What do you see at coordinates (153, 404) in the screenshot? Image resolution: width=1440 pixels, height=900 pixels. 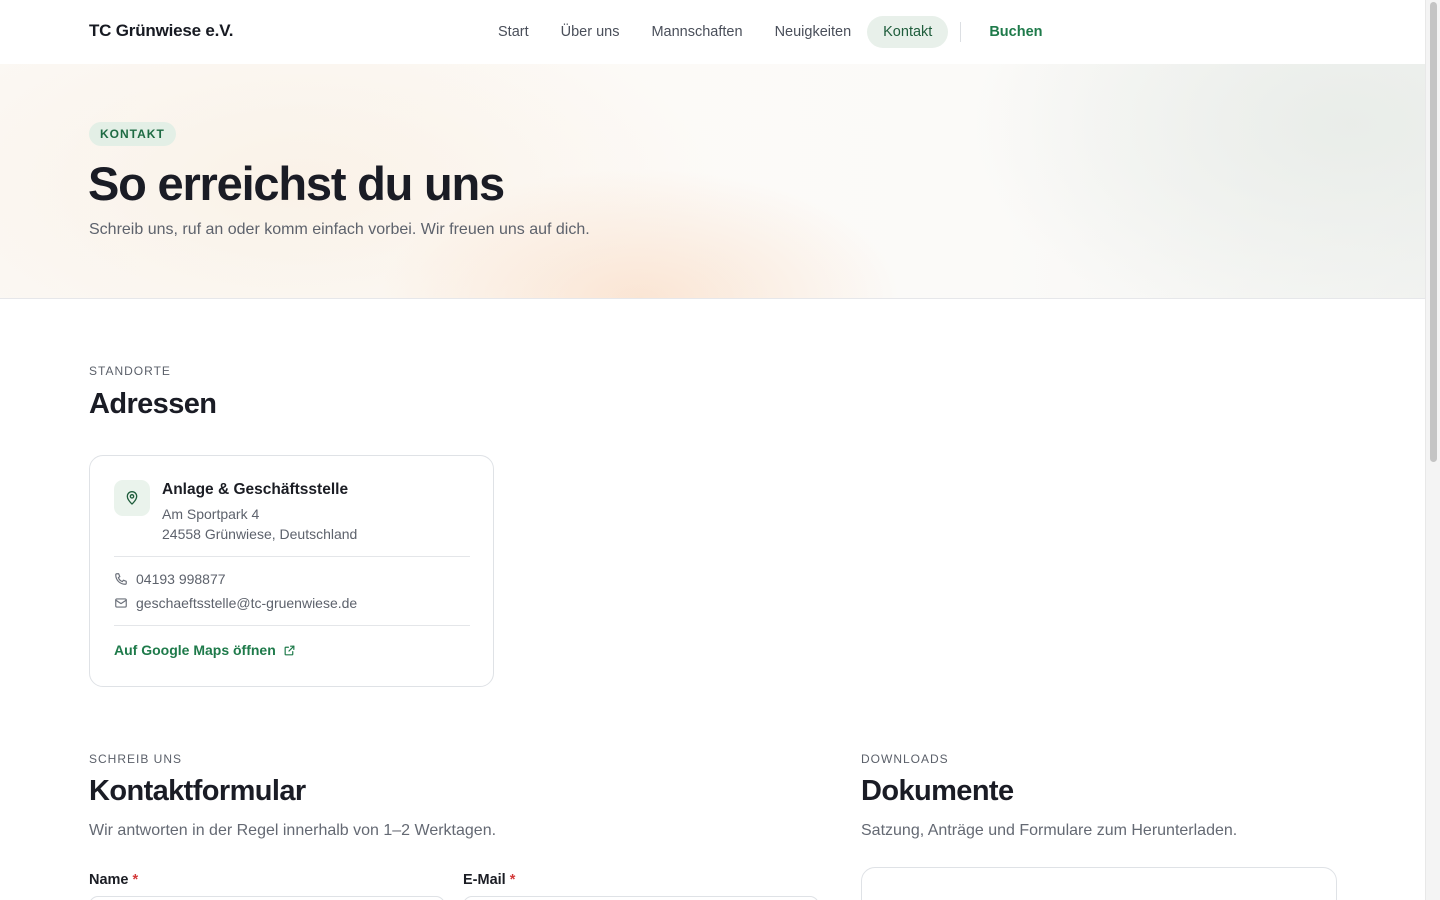 I see `locations-title: Adressen` at bounding box center [153, 404].